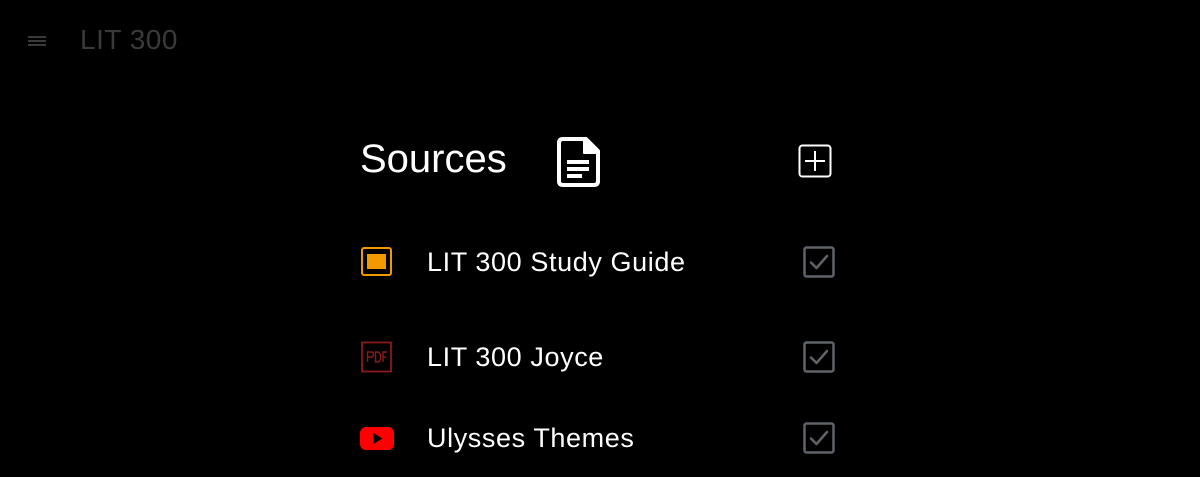  I want to click on source-item-ulysses-themes: Ulysses Themes, so click(600, 438).